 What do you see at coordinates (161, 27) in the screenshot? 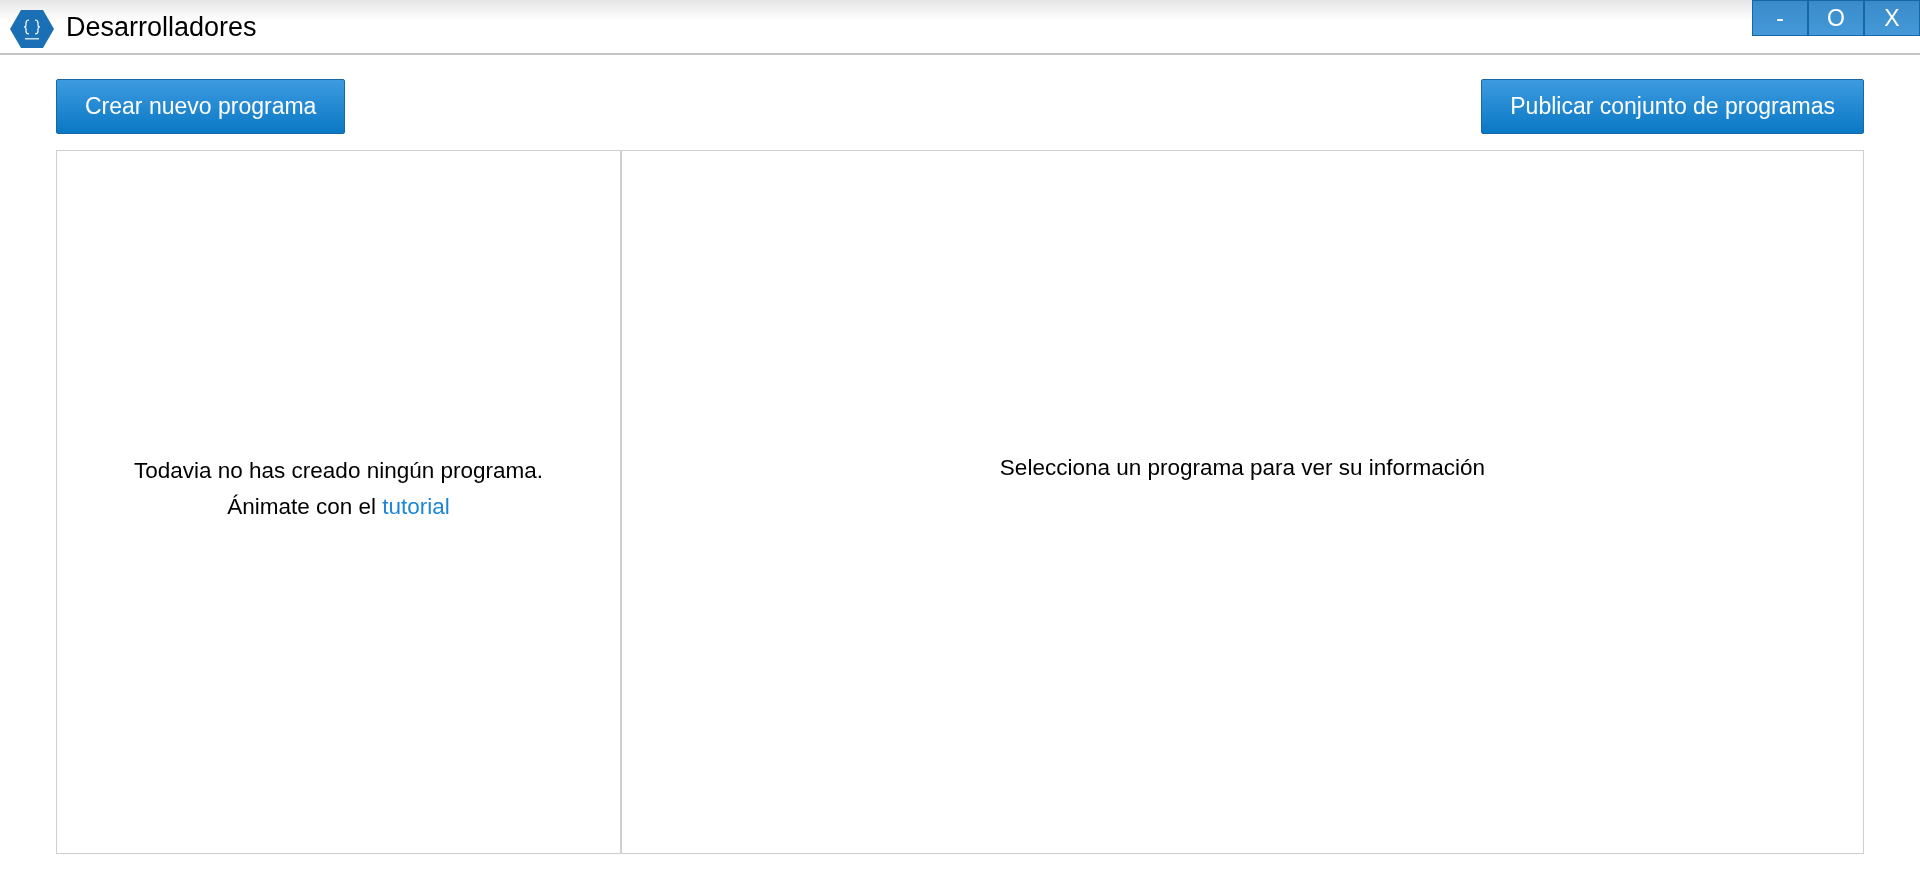
I see `window-title: Desarrolladores` at bounding box center [161, 27].